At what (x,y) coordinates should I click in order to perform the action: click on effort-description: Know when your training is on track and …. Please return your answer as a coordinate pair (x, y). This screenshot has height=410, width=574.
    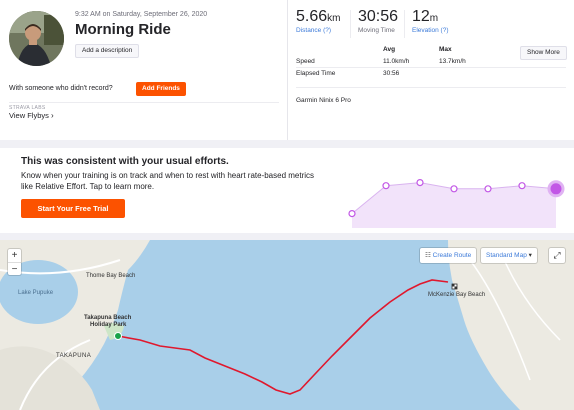
    Looking at the image, I should click on (168, 181).